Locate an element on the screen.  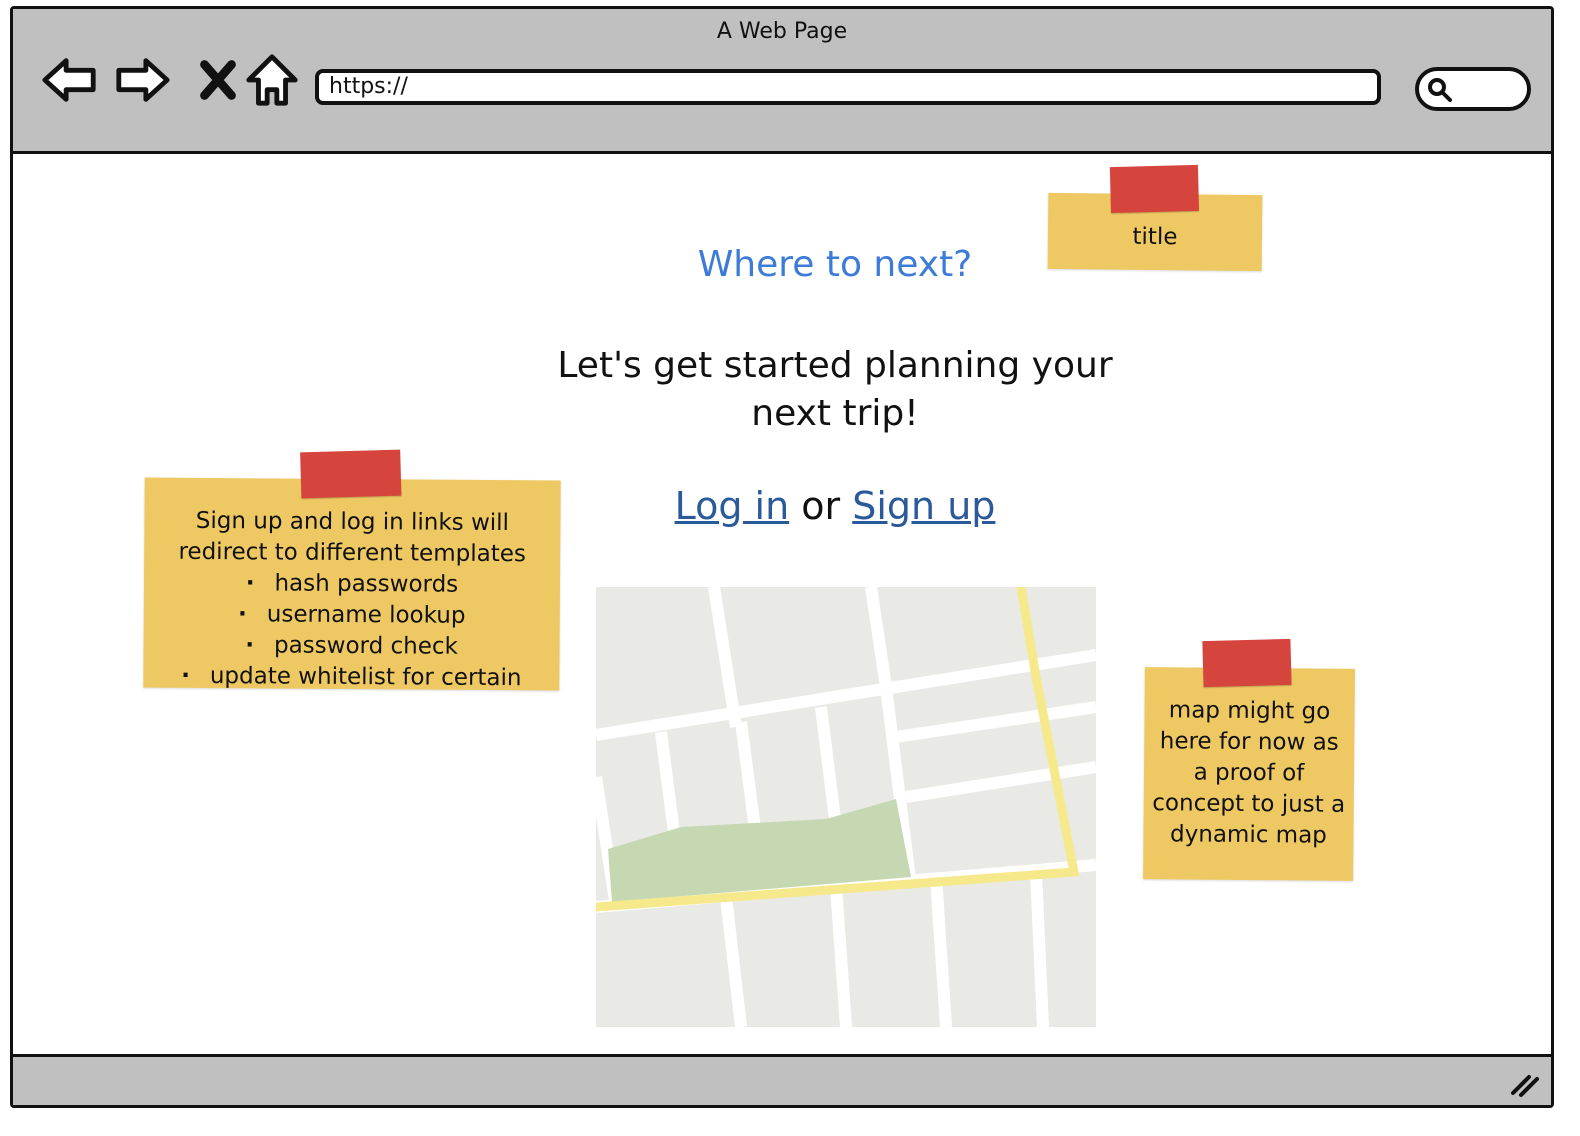
note-bullet: password check is located at coordinates (351, 647).